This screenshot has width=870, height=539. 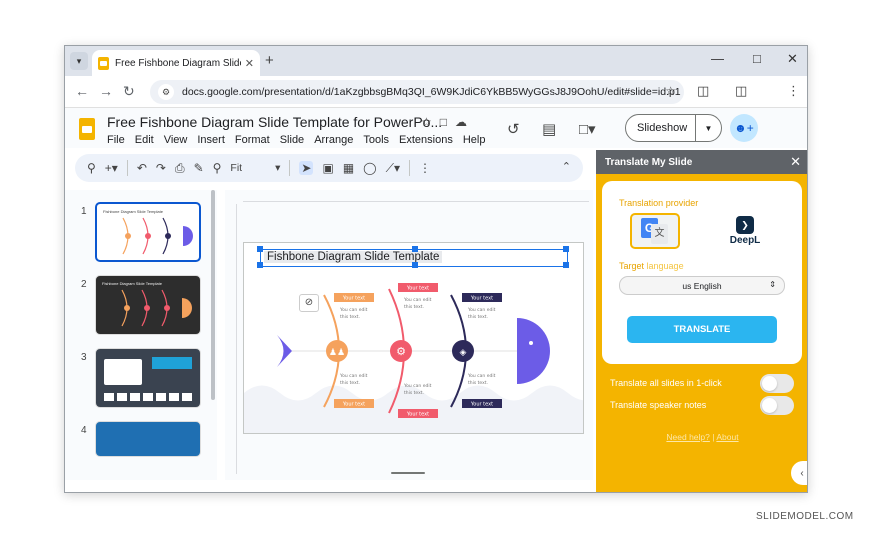 I want to click on paint-format-icon: ✎, so click(x=199, y=168).